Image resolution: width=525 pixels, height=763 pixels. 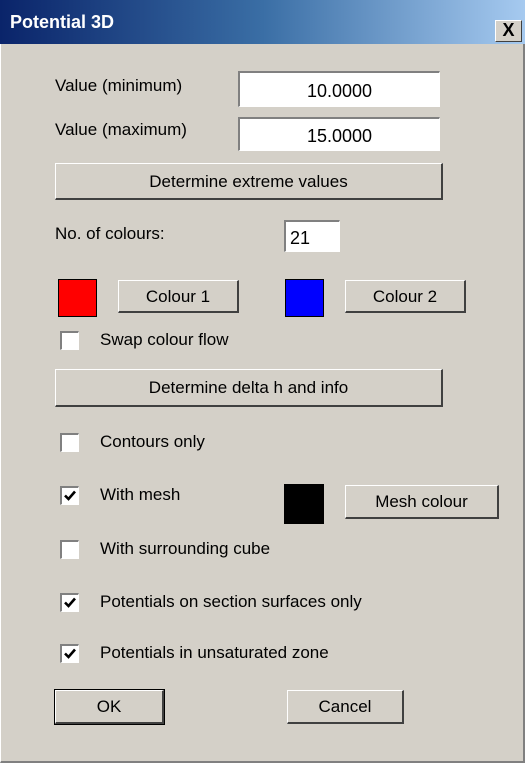 I want to click on contours-only-checkbox, so click(x=69, y=442).